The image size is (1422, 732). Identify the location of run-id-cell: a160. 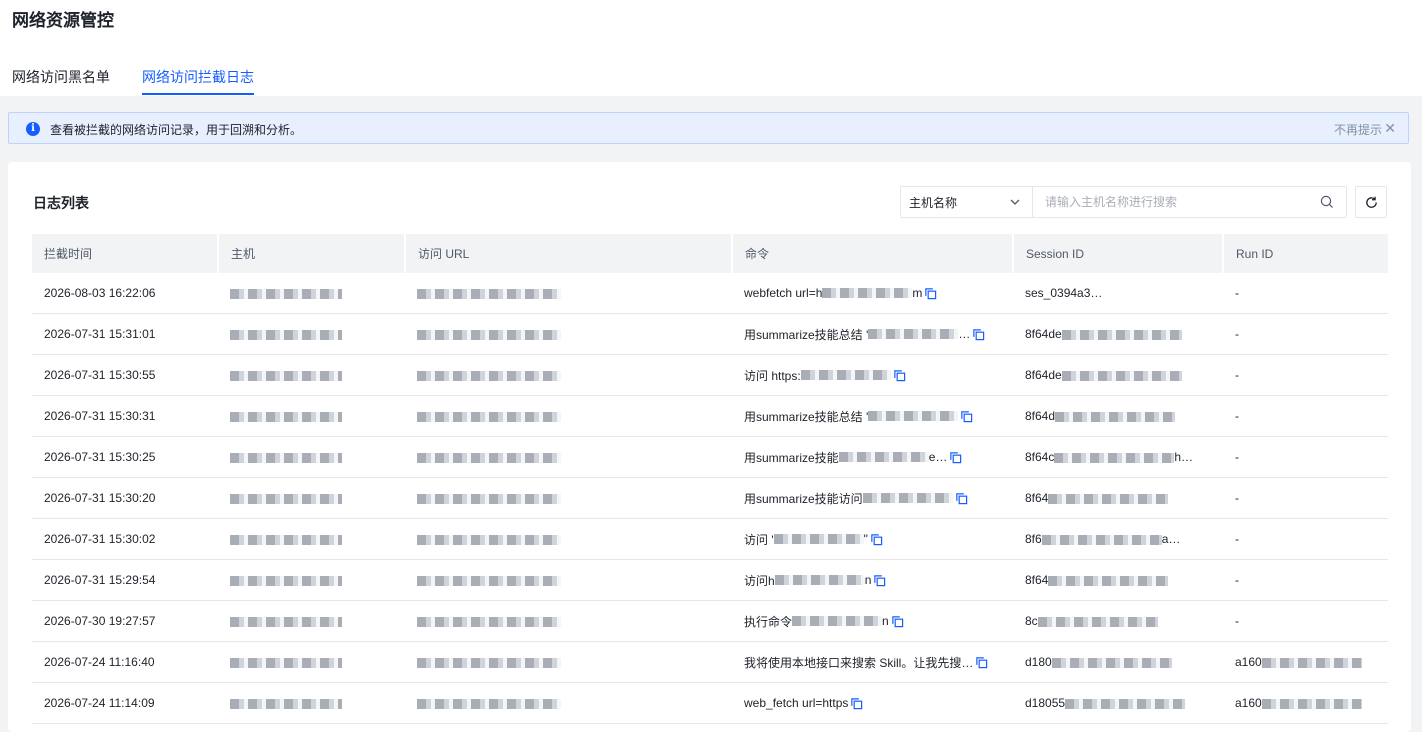
(1305, 662).